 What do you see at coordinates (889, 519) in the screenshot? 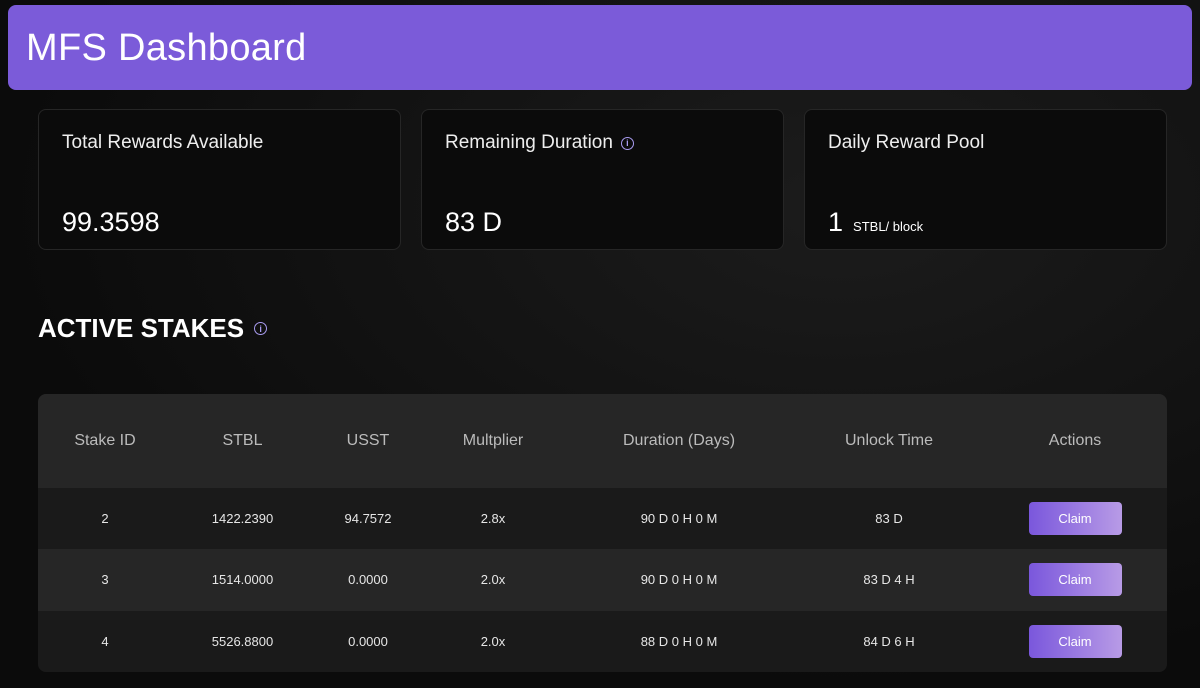
I see `cell-unlock-time: 83 D` at bounding box center [889, 519].